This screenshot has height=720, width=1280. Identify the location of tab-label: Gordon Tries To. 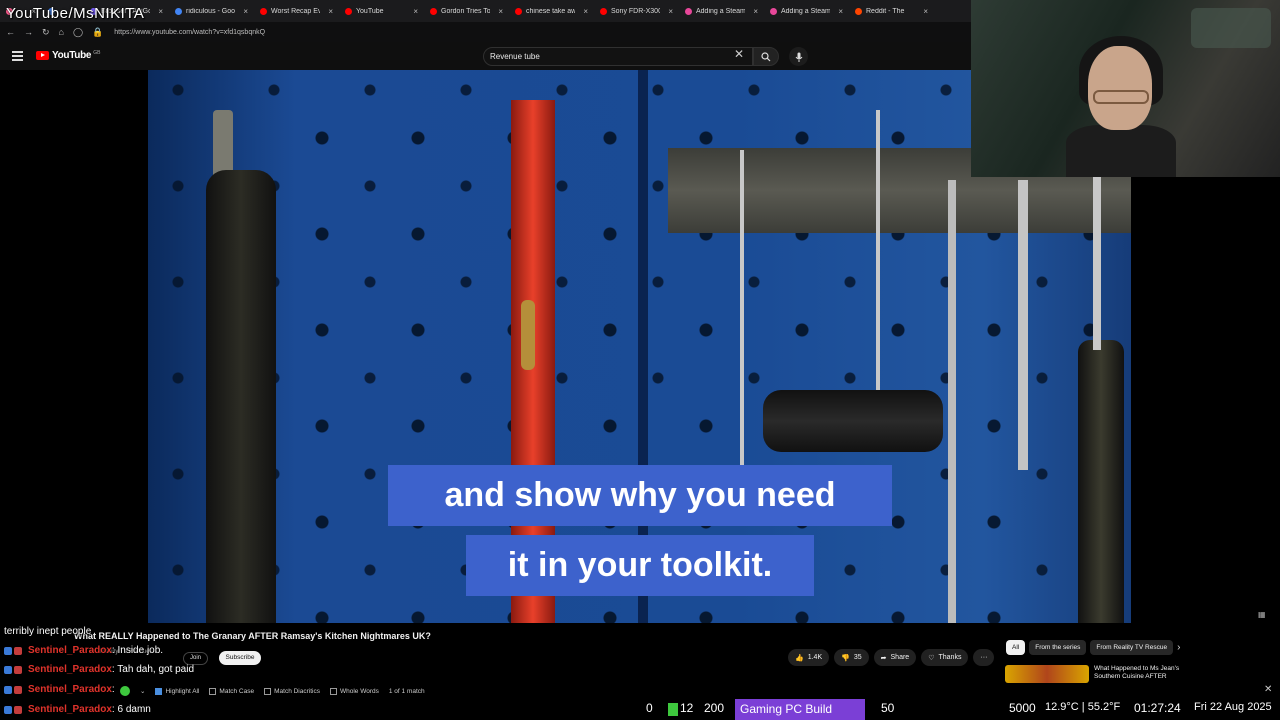
(466, 11).